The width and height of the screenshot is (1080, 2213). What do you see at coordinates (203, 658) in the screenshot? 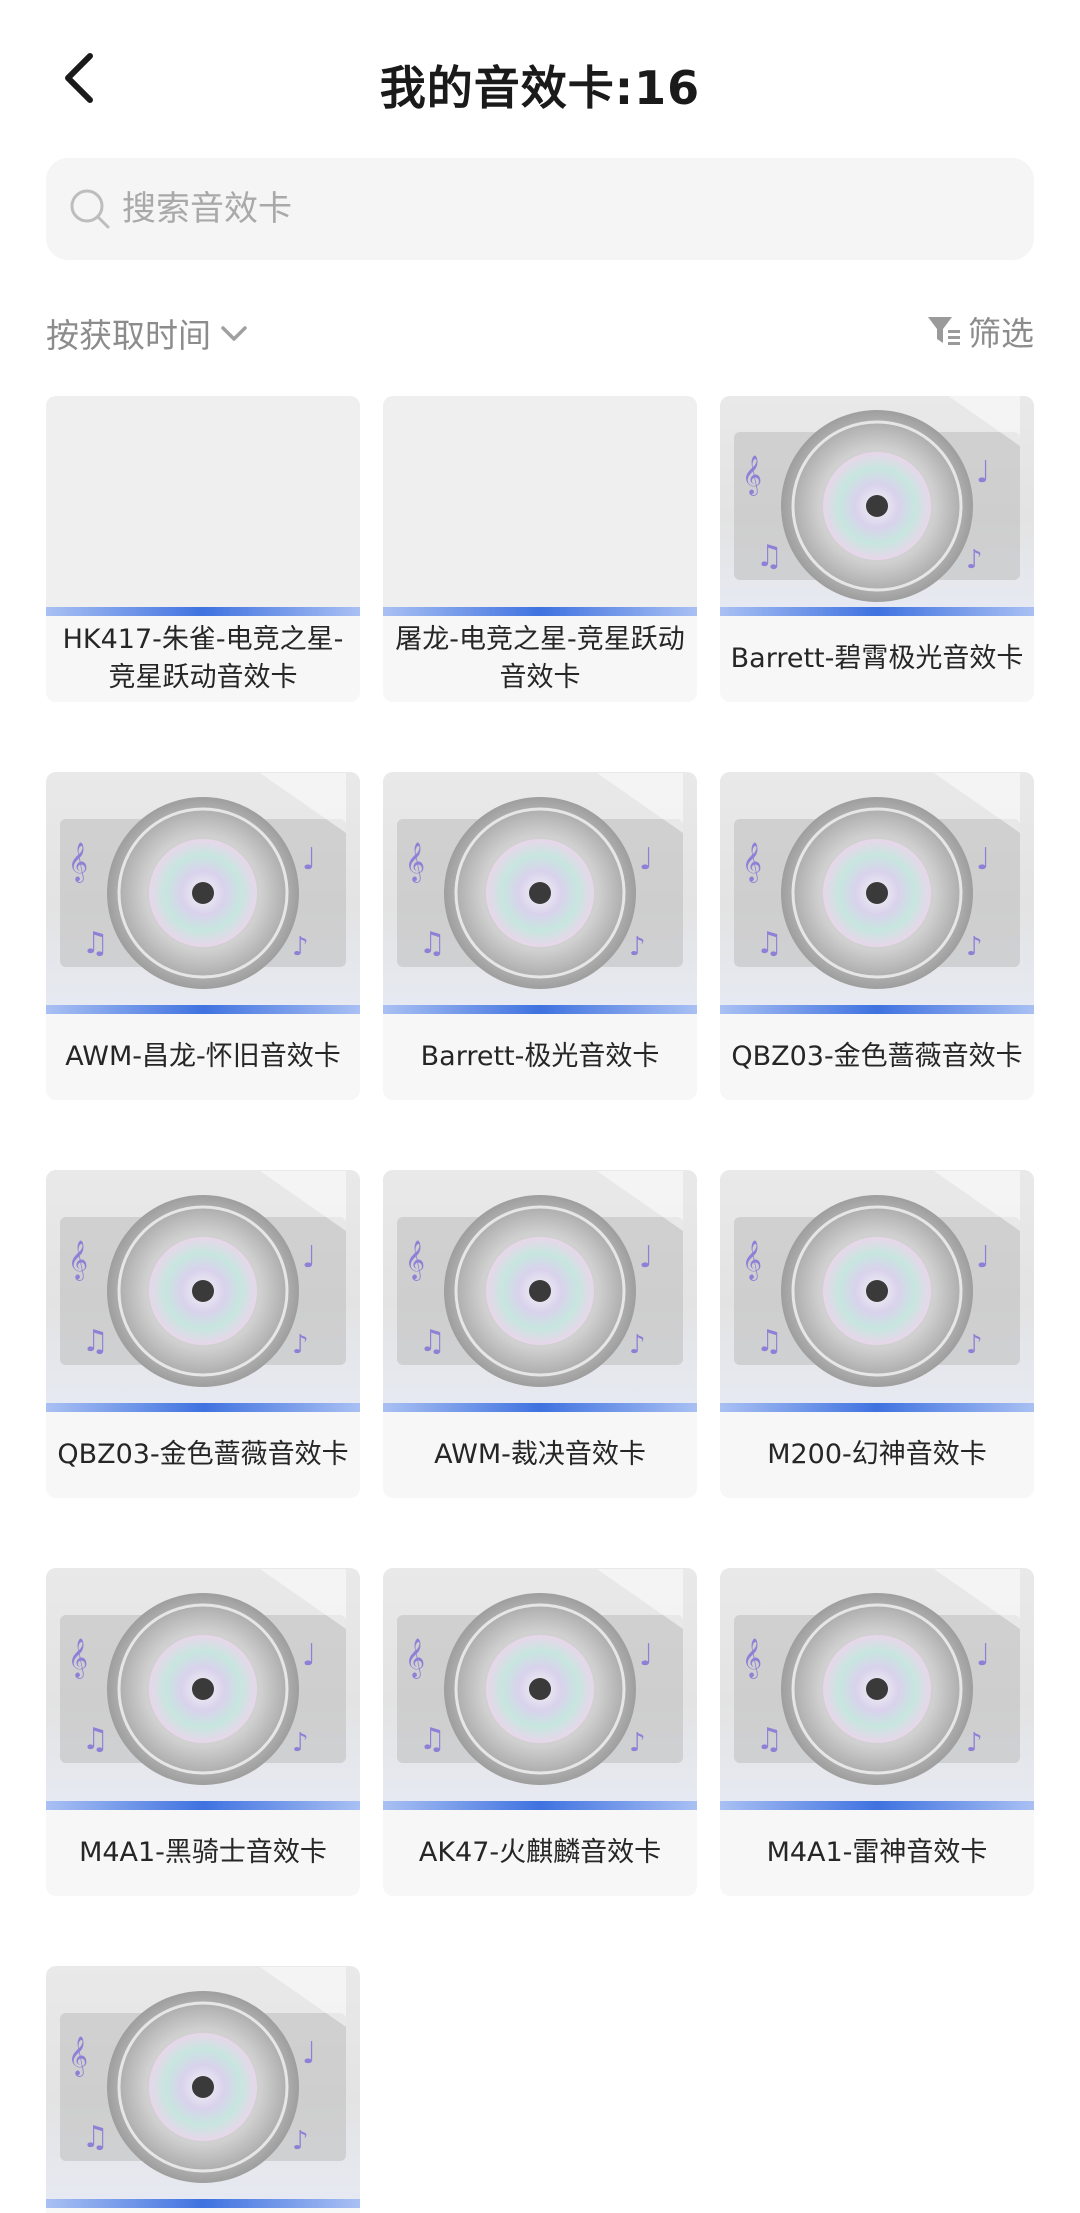
I see `sound-card-name: HK417-朱雀-电竞之星-竞星跃动音效卡` at bounding box center [203, 658].